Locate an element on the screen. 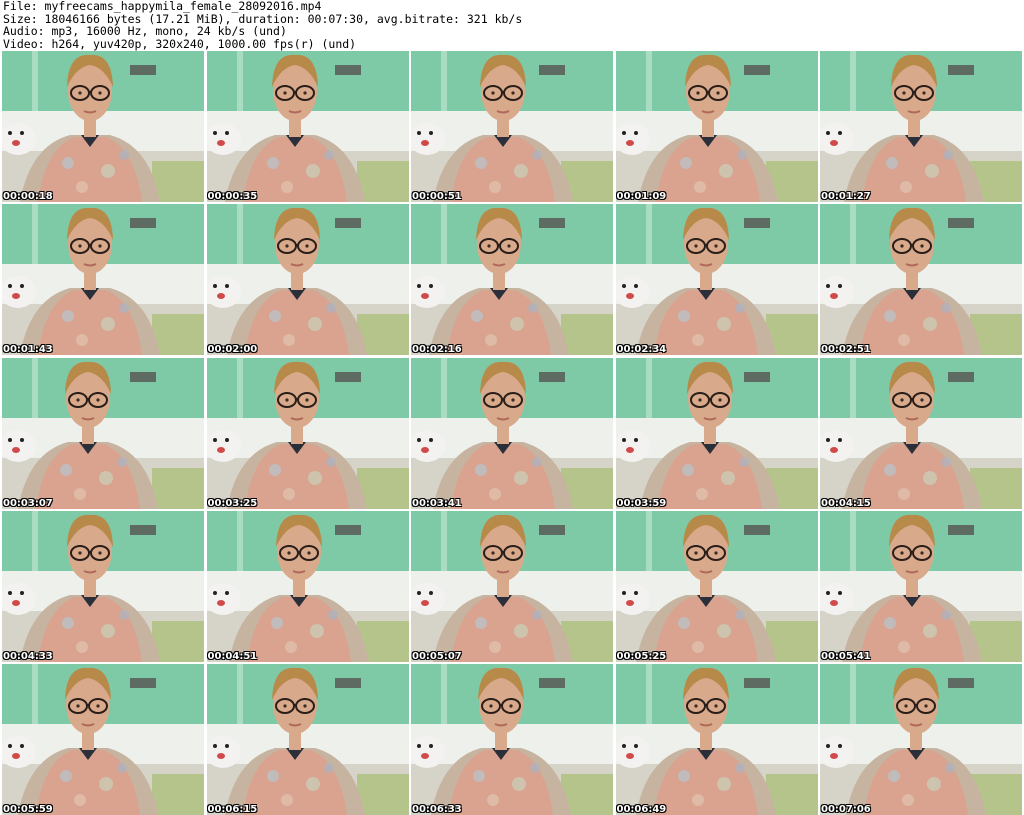  thumbnail-timestamp: 00:02:51 is located at coordinates (846, 350).